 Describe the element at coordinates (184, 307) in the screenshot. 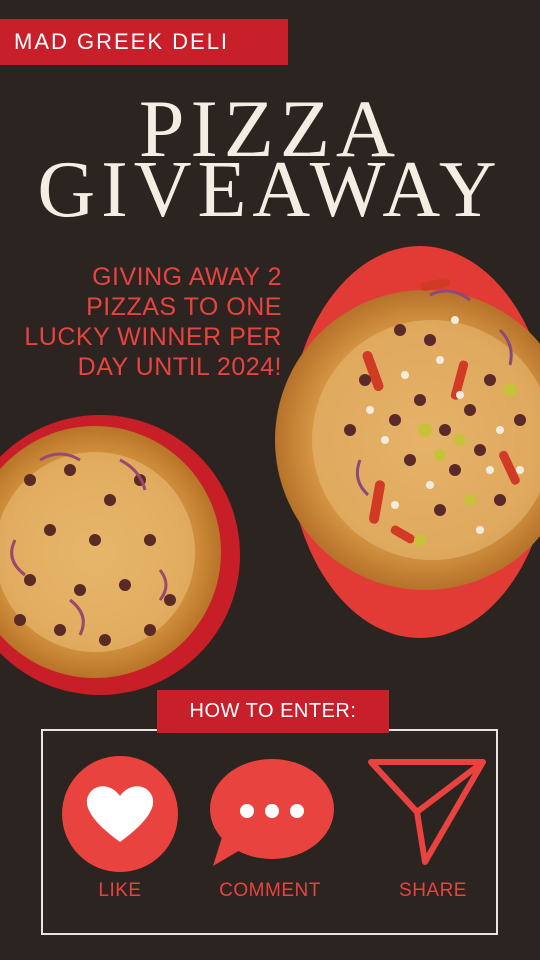

I see `tagline-line: PIZZAS TO ONE` at that location.